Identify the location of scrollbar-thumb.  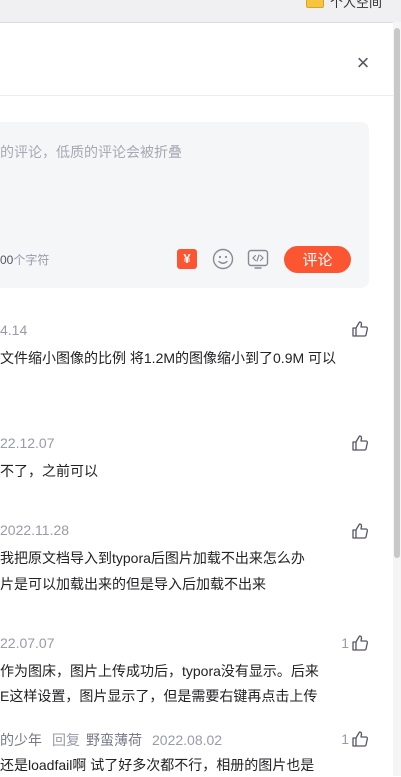
(397, 293).